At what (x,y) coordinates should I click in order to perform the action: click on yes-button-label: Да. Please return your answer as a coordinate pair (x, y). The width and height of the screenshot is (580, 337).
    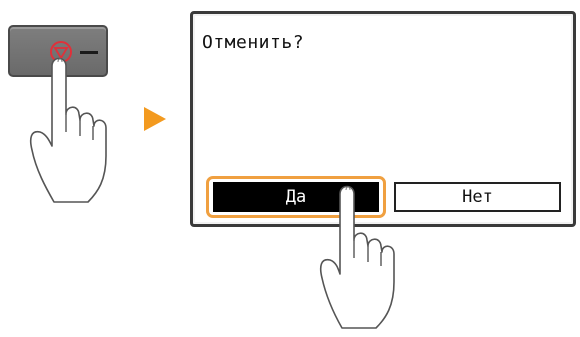
    Looking at the image, I should click on (296, 197).